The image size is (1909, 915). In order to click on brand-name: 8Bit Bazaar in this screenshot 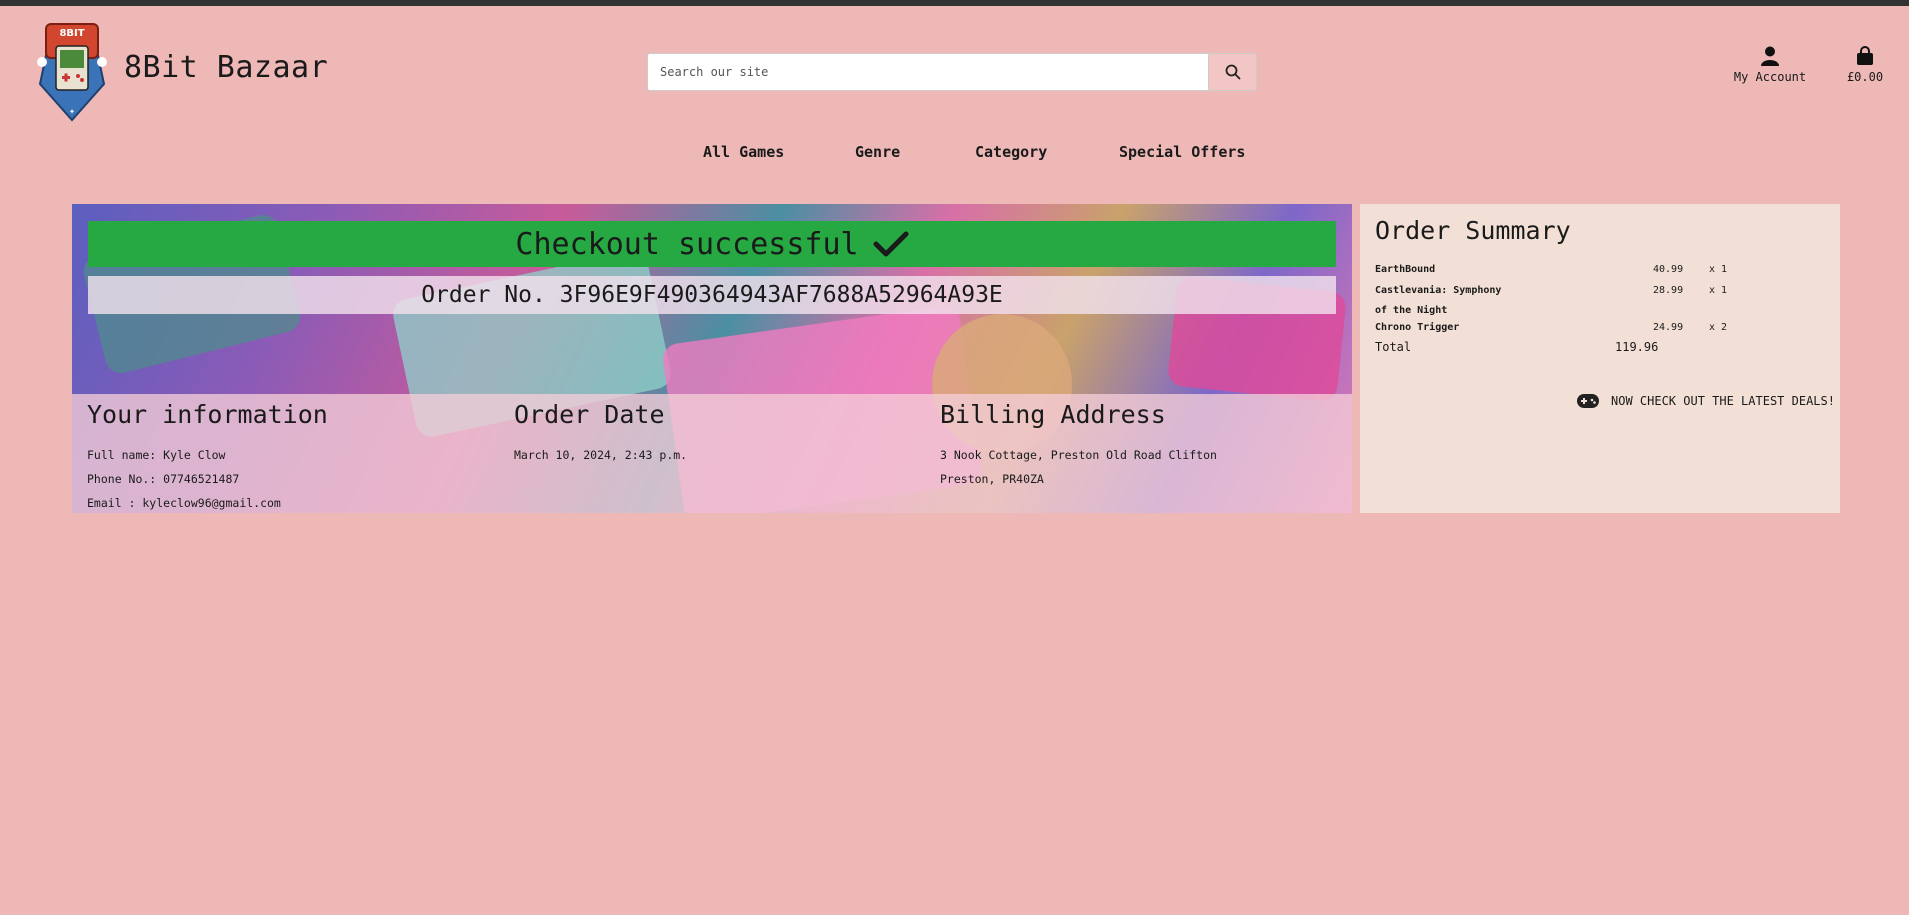, I will do `click(226, 67)`.